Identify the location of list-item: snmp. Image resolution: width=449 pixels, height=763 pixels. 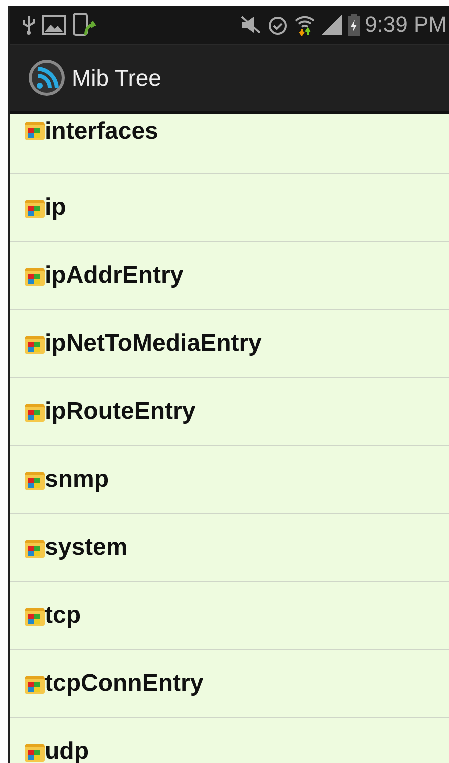
(229, 480).